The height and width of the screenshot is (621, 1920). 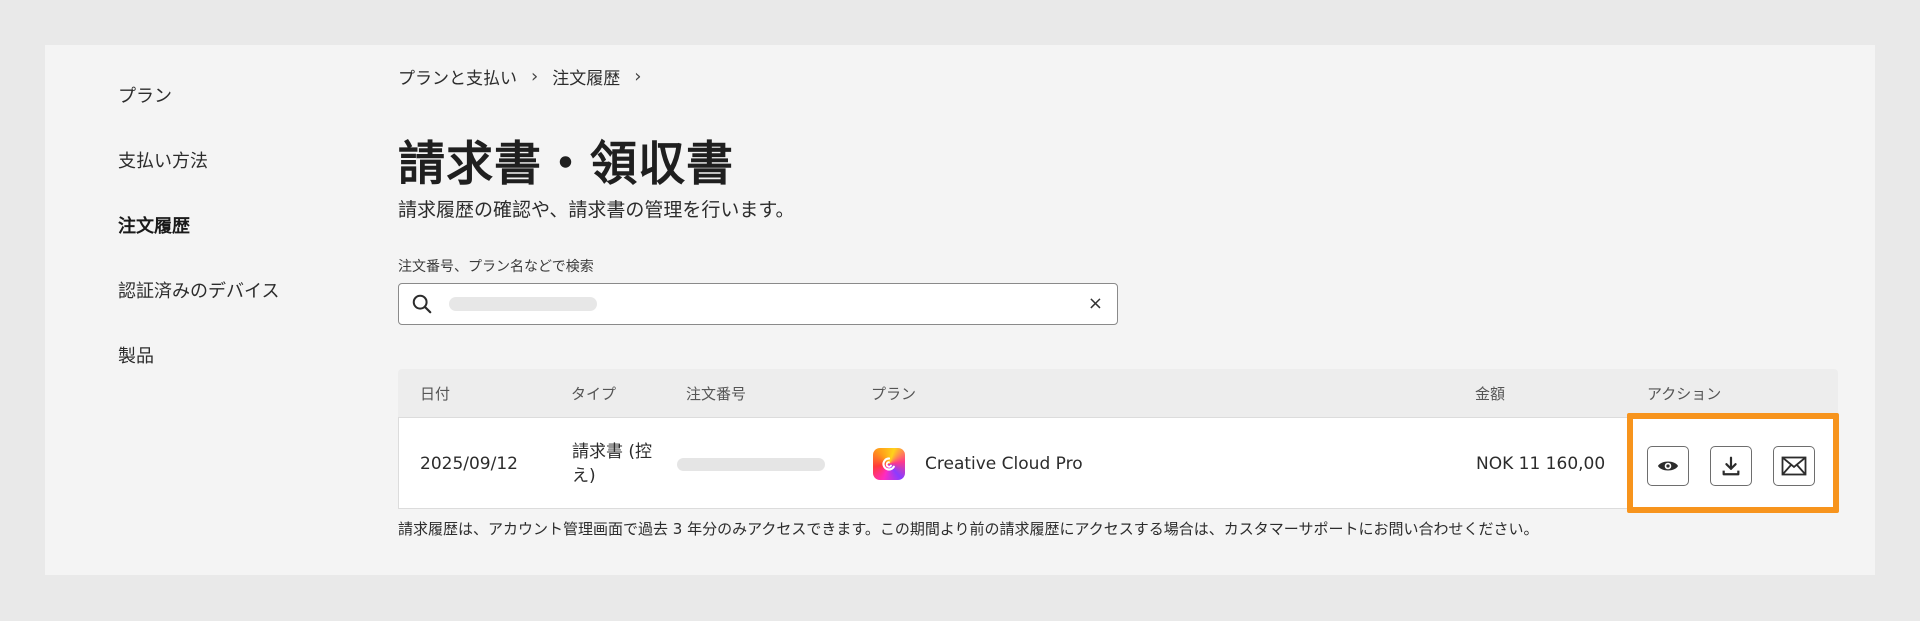 I want to click on row-order-number, so click(x=751, y=464).